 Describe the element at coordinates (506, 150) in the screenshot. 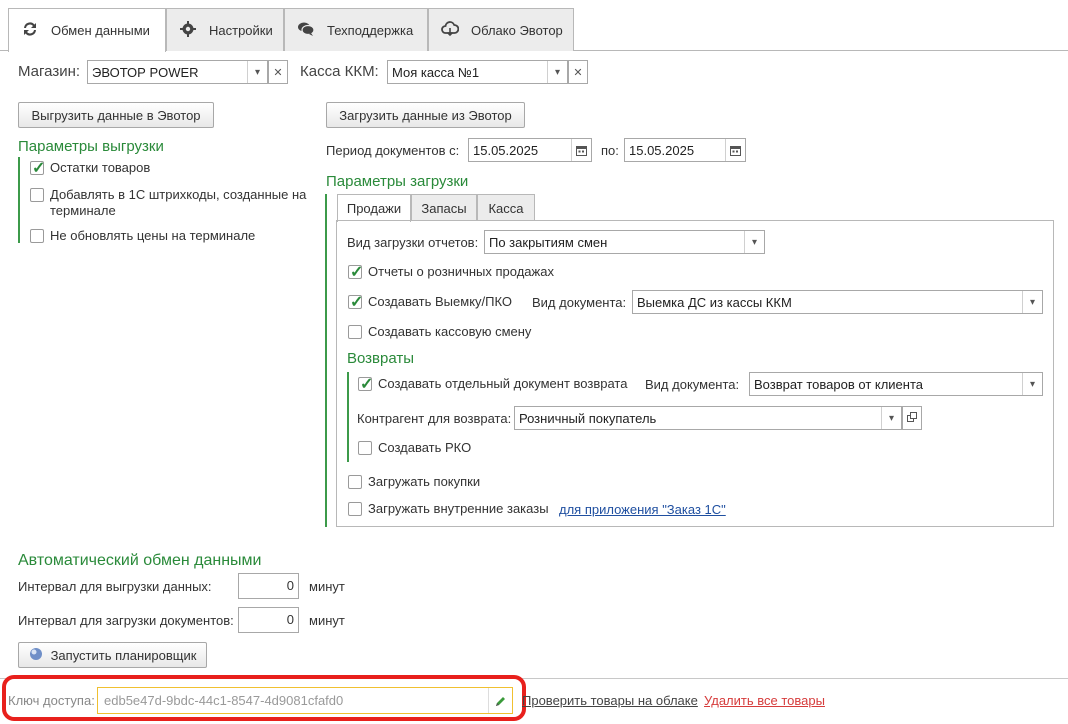

I see `date-from-value: 15.05.2025` at that location.